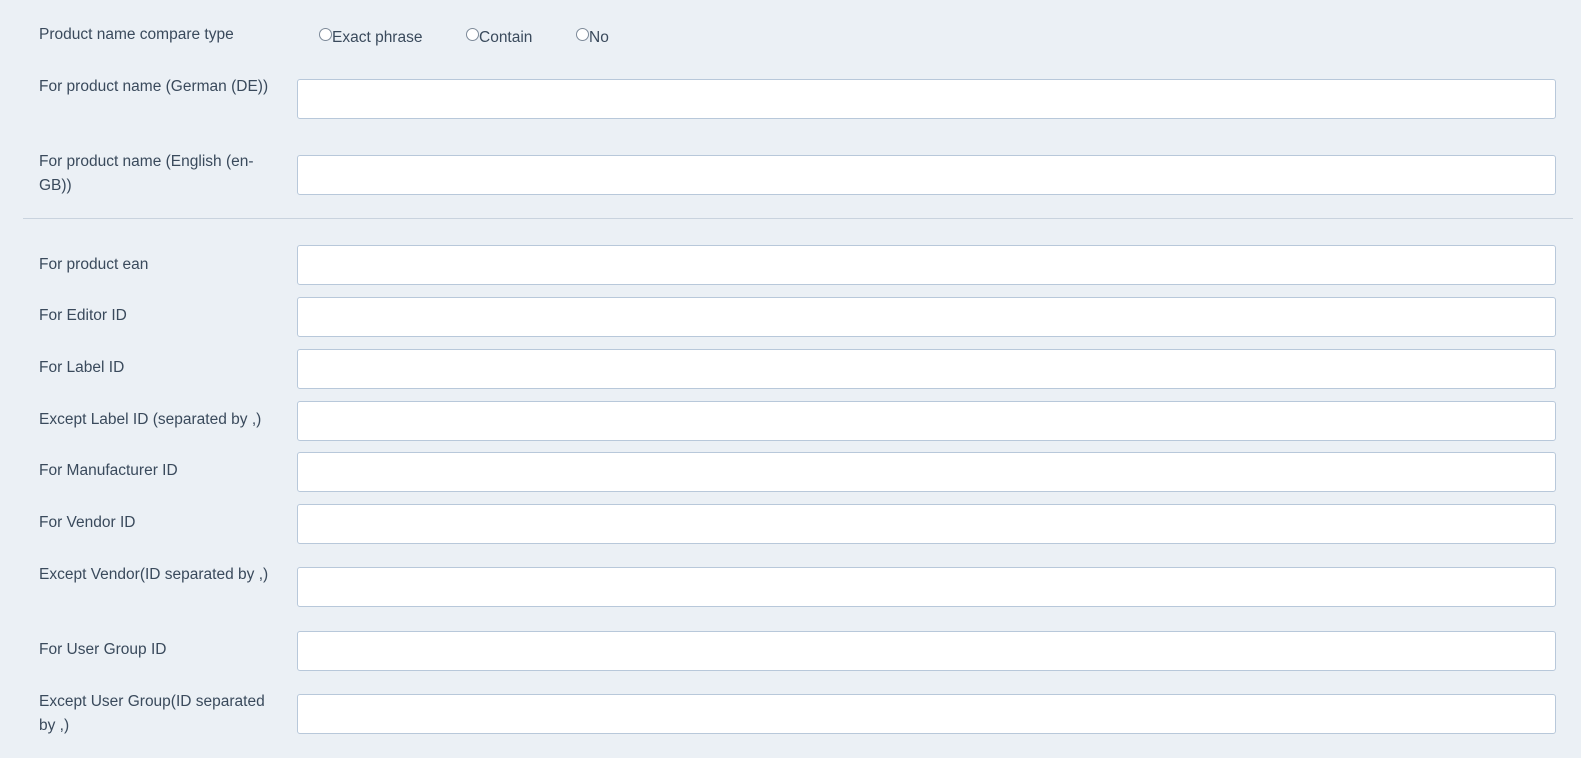  I want to click on field-label-except-label-id: Except Label ID (separated by ,), so click(150, 419).